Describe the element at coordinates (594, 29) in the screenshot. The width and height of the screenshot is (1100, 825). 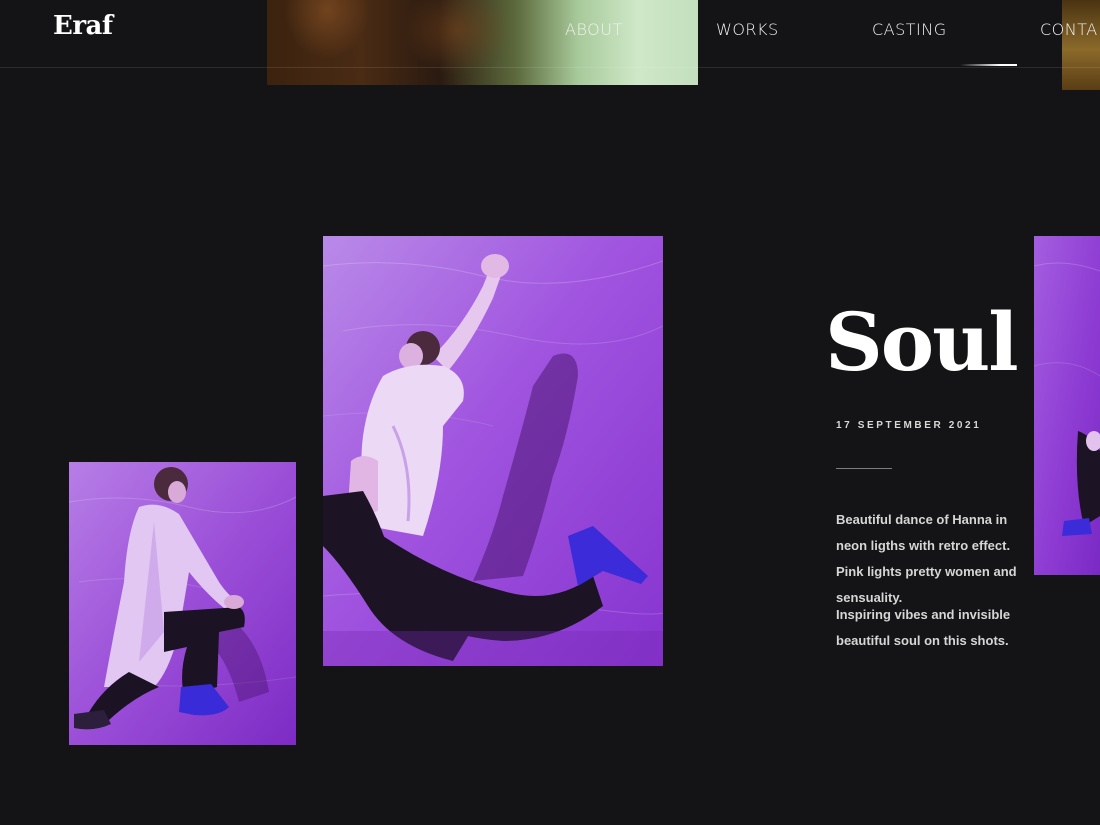
I see `nav-item-about: ABOUT` at that location.